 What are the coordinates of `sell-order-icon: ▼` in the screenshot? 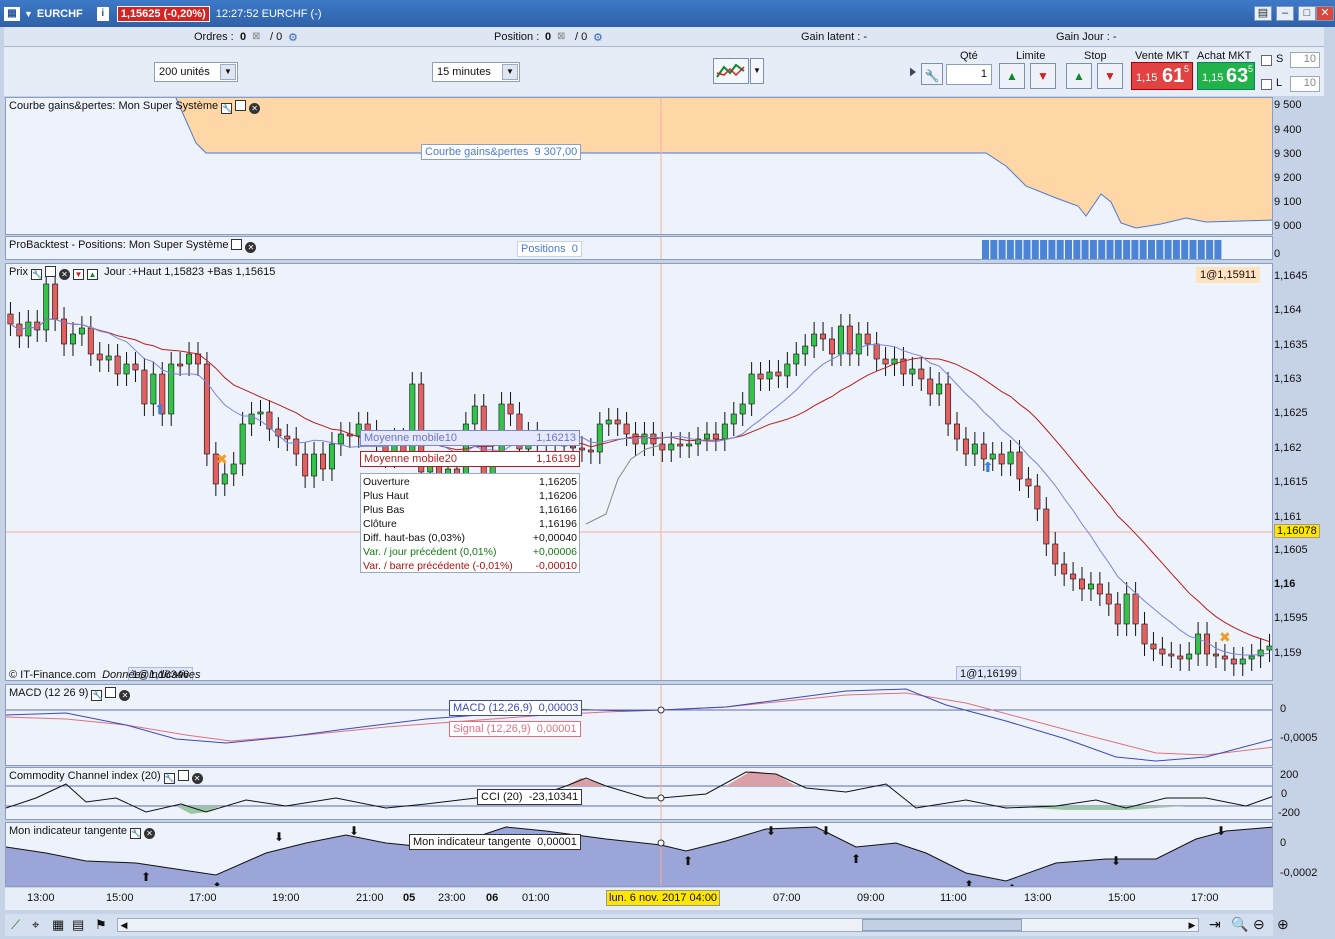 It's located at (78, 274).